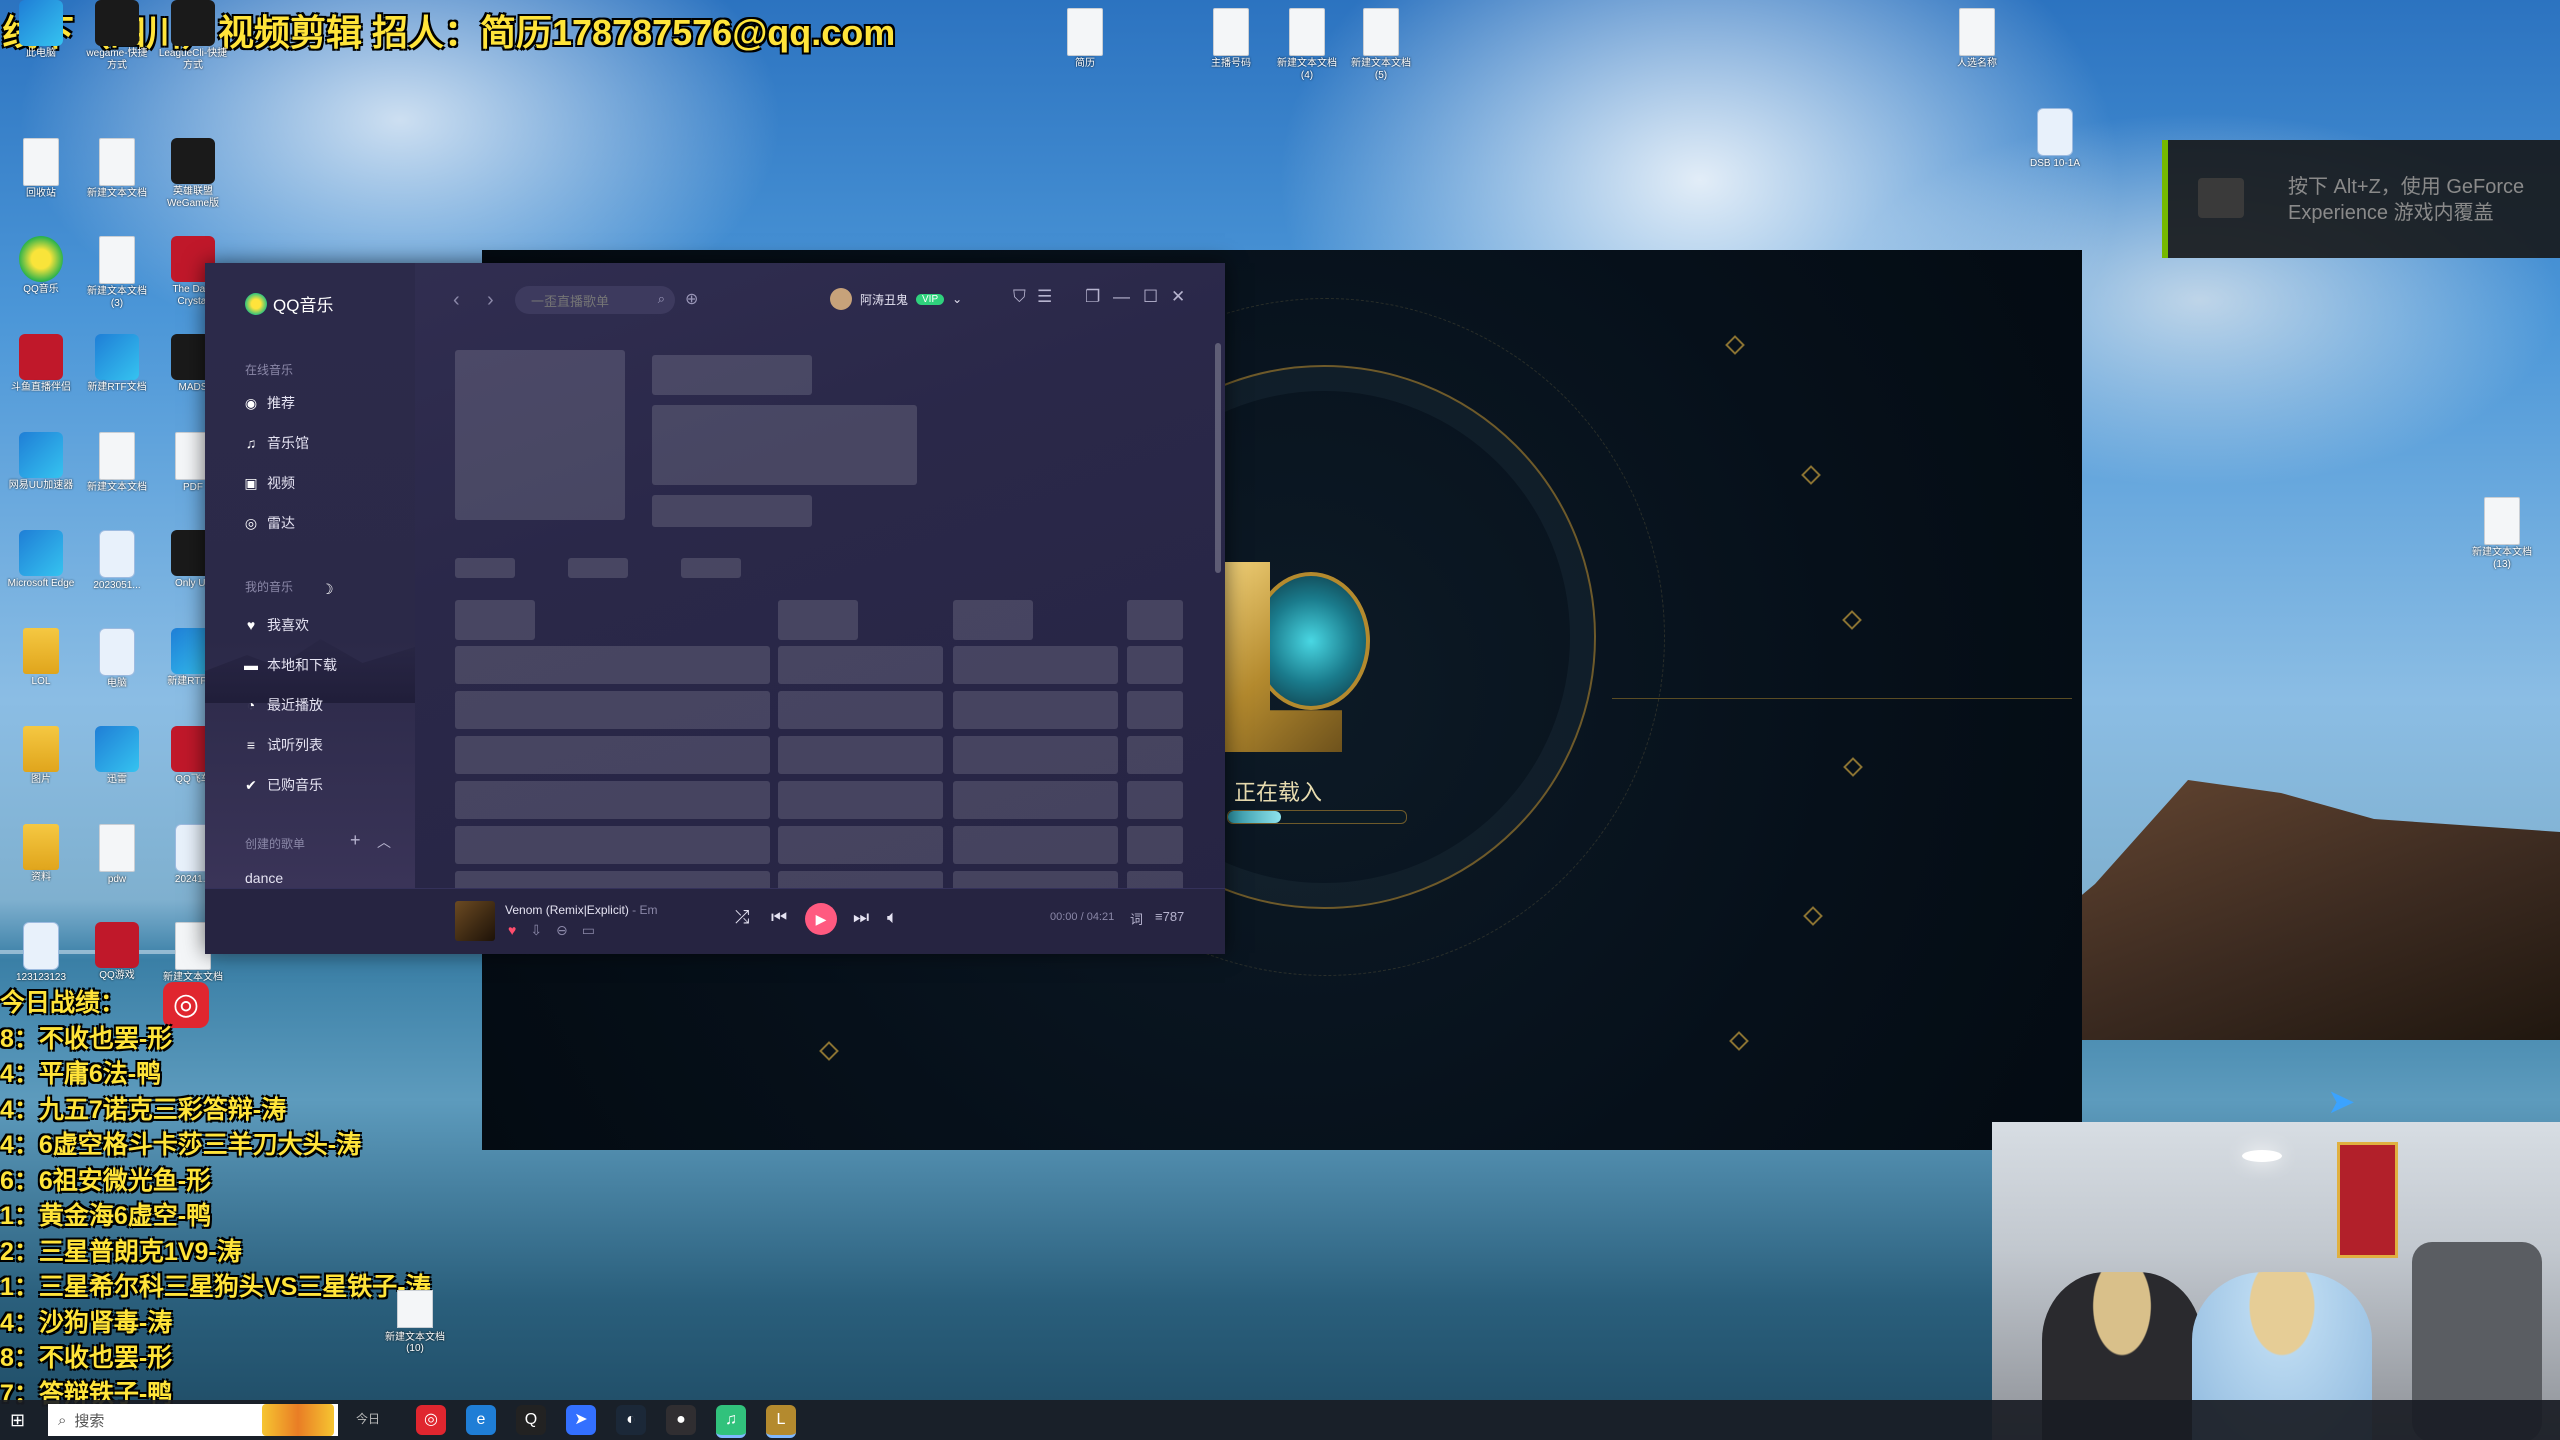  What do you see at coordinates (1044, 297) in the screenshot?
I see `menu-icon: ☰` at bounding box center [1044, 297].